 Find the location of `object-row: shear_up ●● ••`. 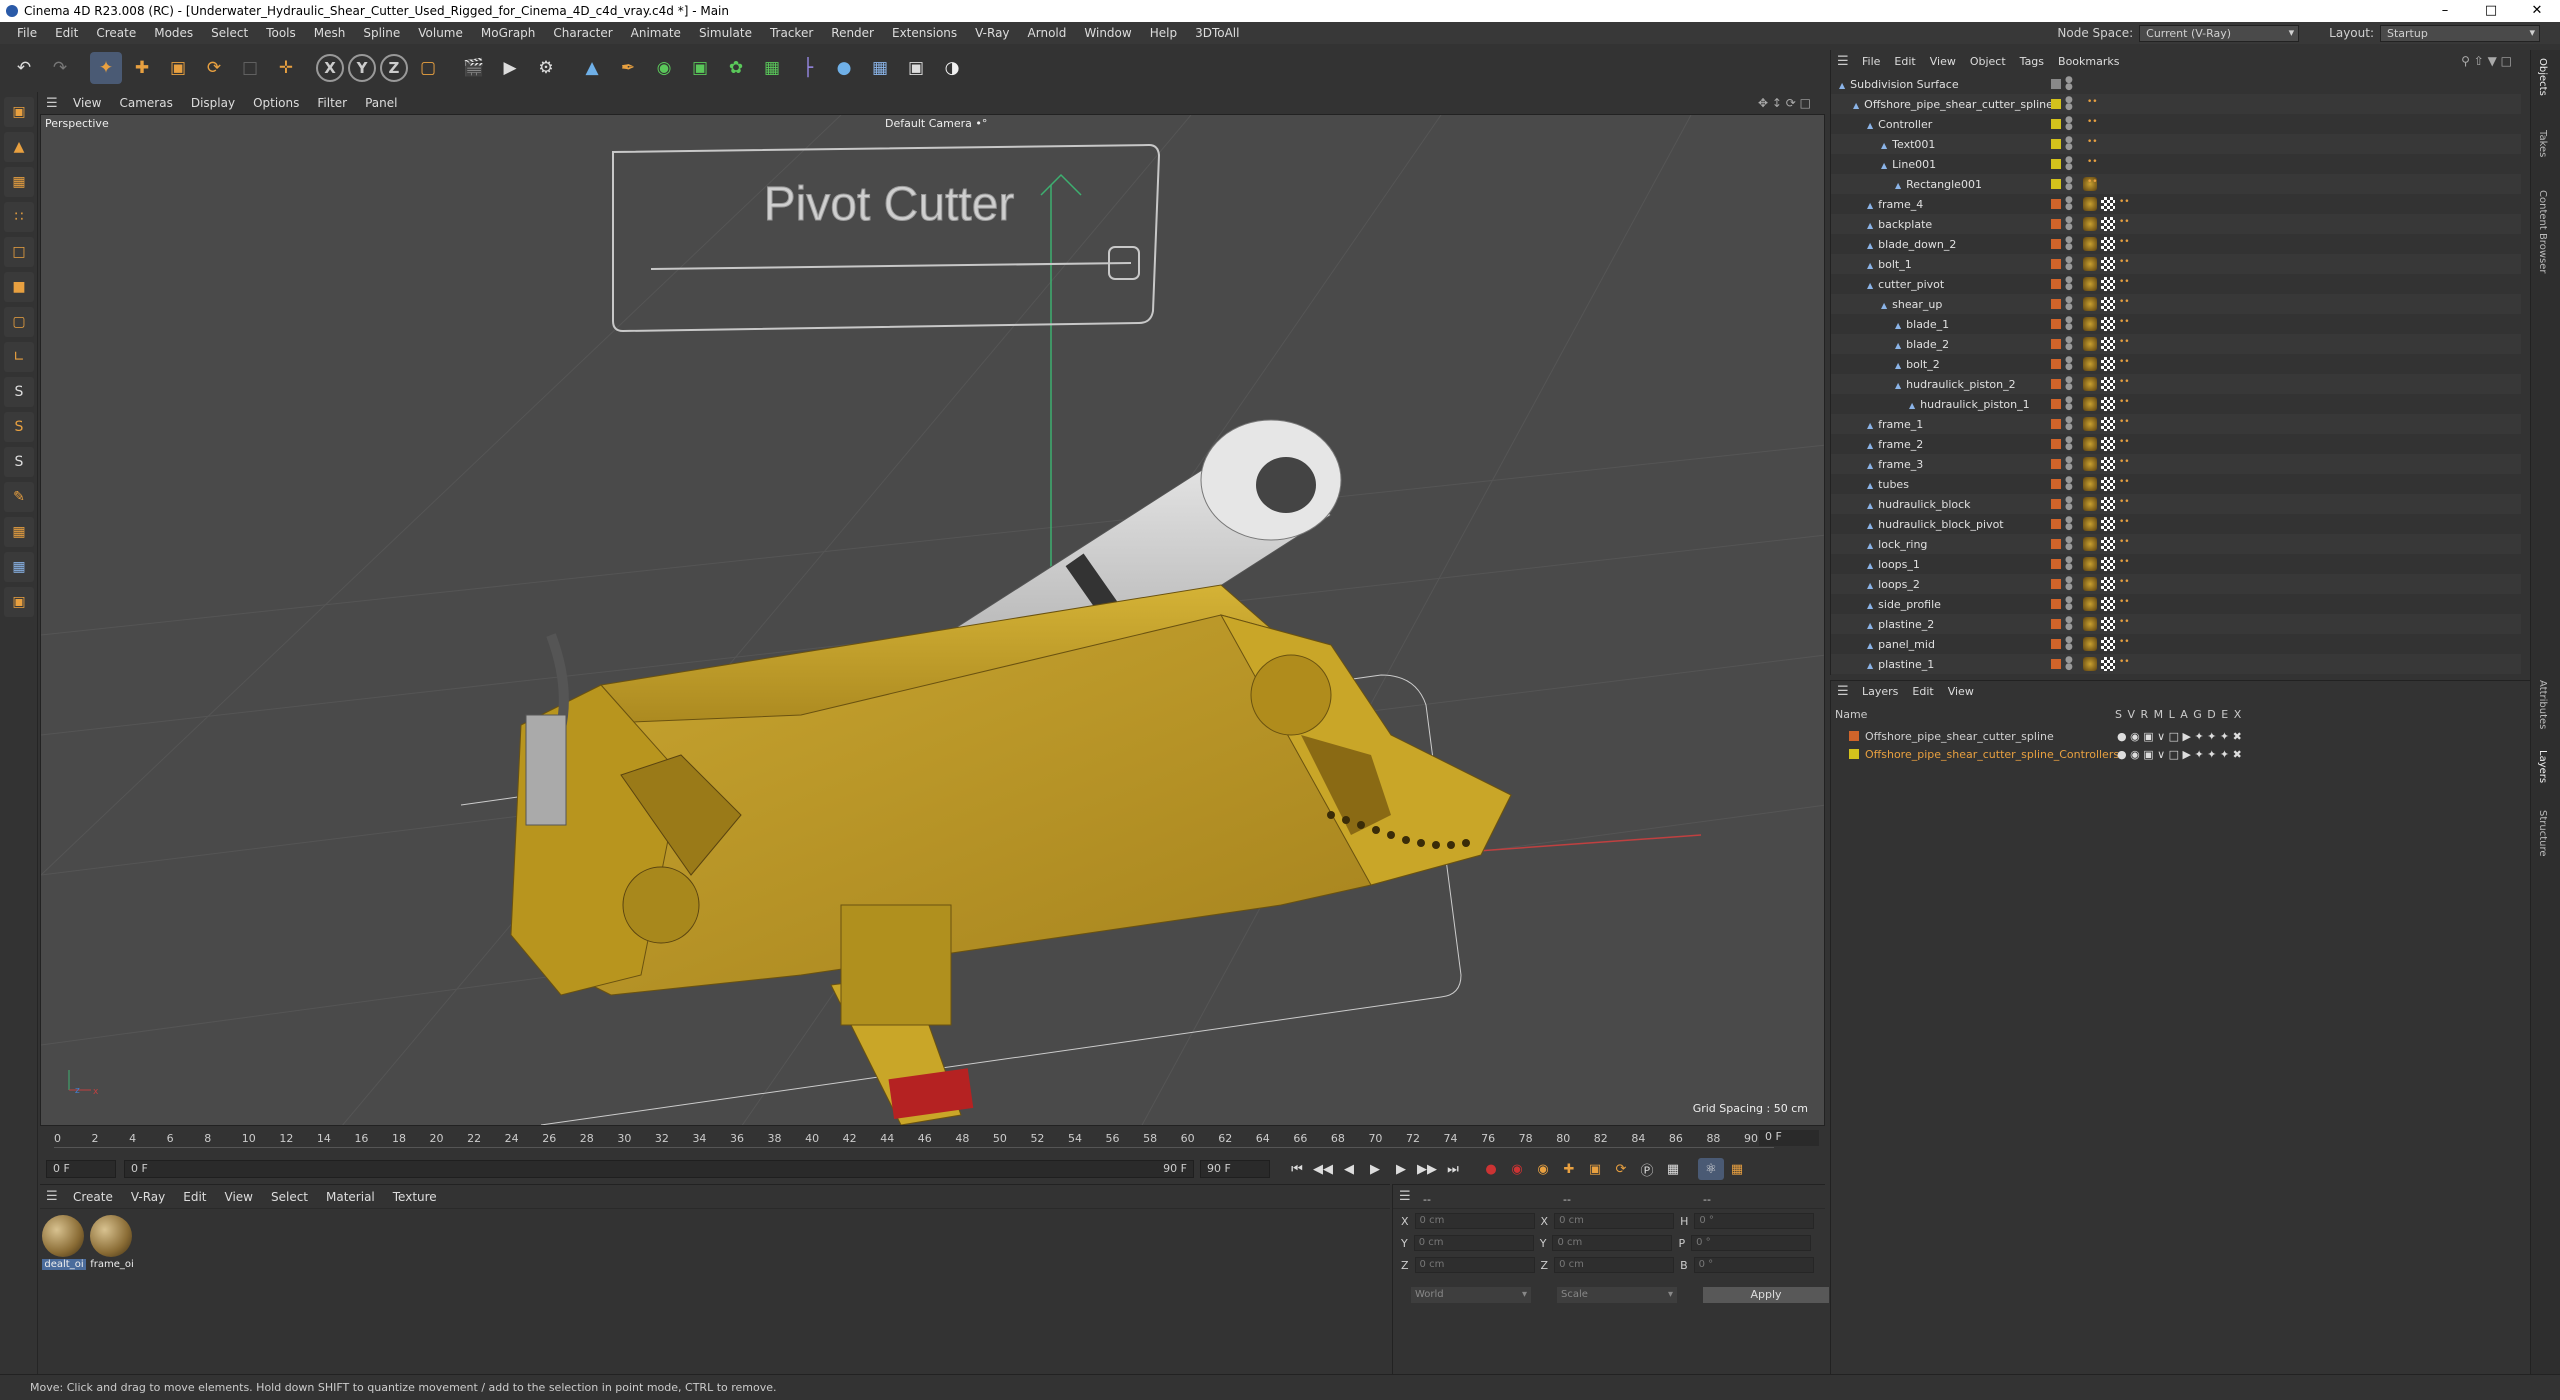

object-row: shear_up ●● •• is located at coordinates (2176, 304).